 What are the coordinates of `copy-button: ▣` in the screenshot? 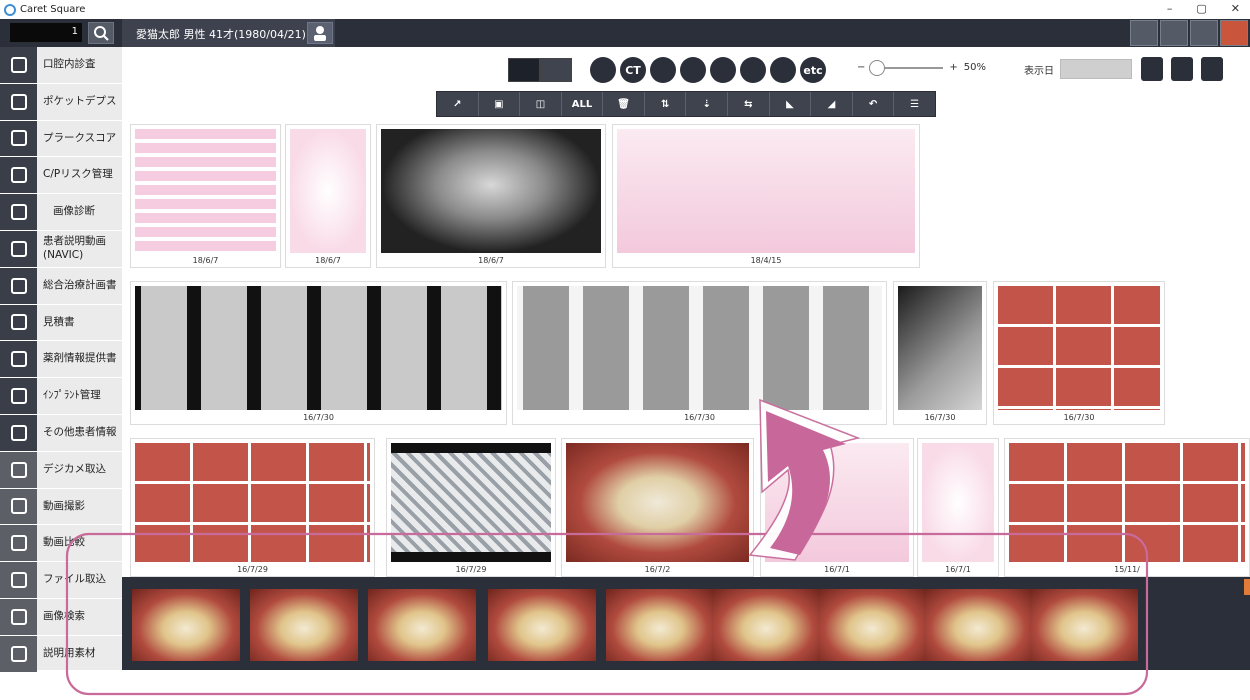 It's located at (500, 104).